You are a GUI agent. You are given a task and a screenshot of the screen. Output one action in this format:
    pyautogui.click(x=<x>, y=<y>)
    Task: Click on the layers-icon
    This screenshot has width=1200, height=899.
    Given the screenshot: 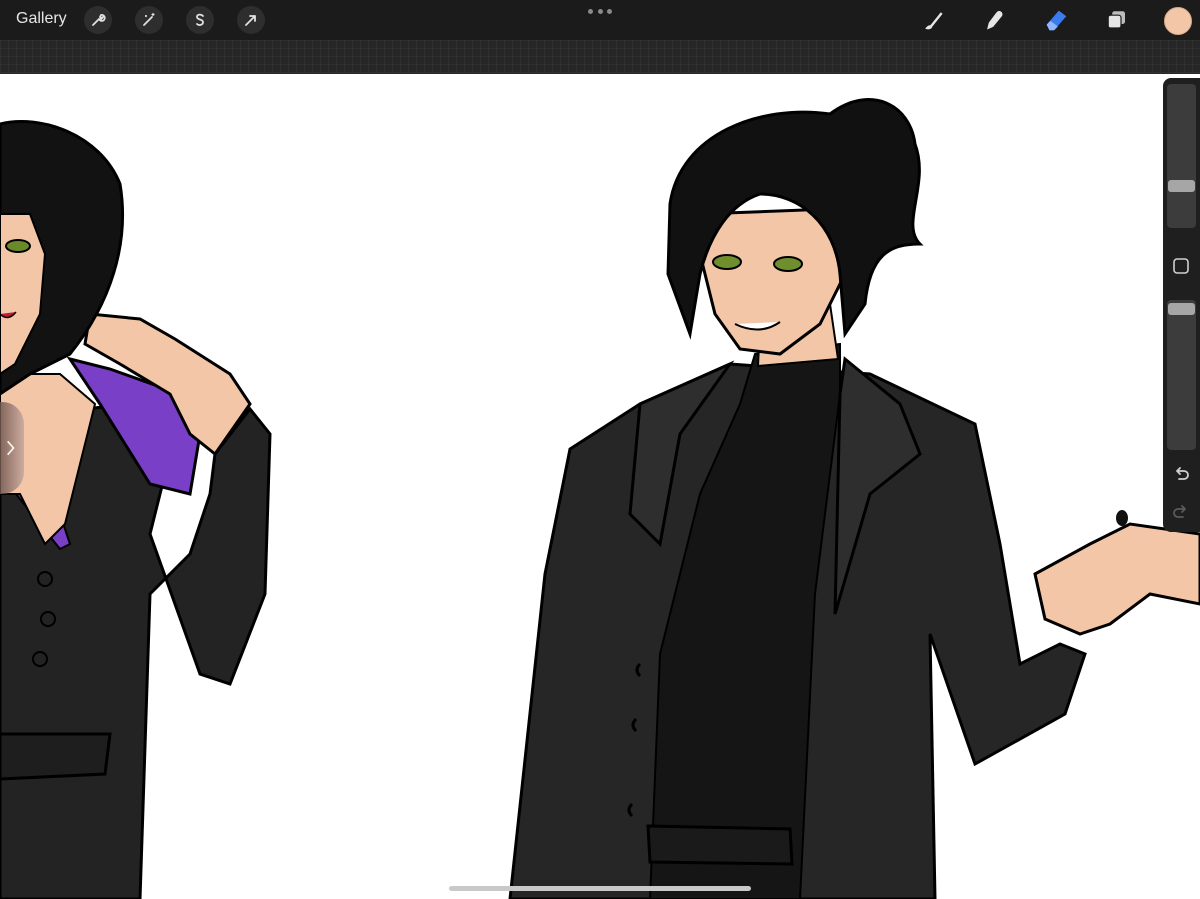 What is the action you would take?
    pyautogui.click(x=1117, y=20)
    